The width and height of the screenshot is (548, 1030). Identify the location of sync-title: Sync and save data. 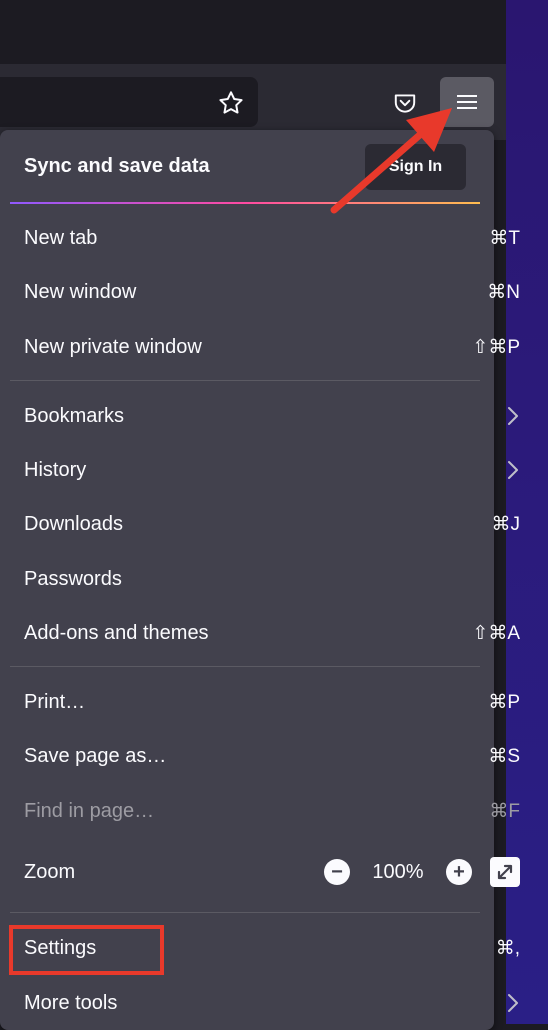
(117, 166).